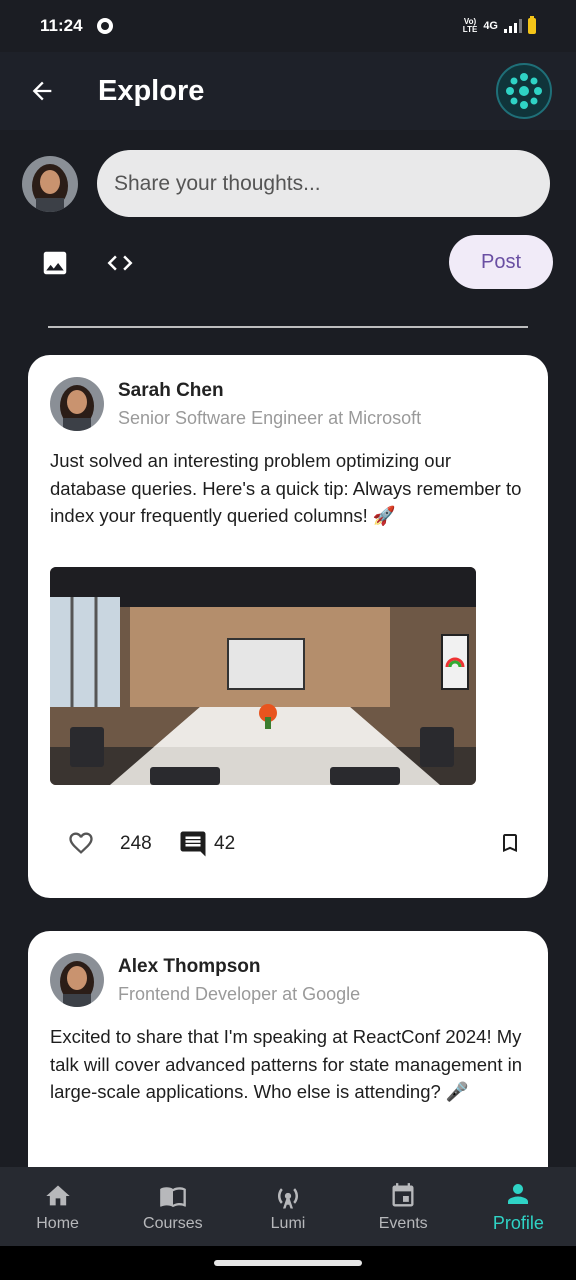 The width and height of the screenshot is (576, 1280). I want to click on back-button, so click(42, 91).